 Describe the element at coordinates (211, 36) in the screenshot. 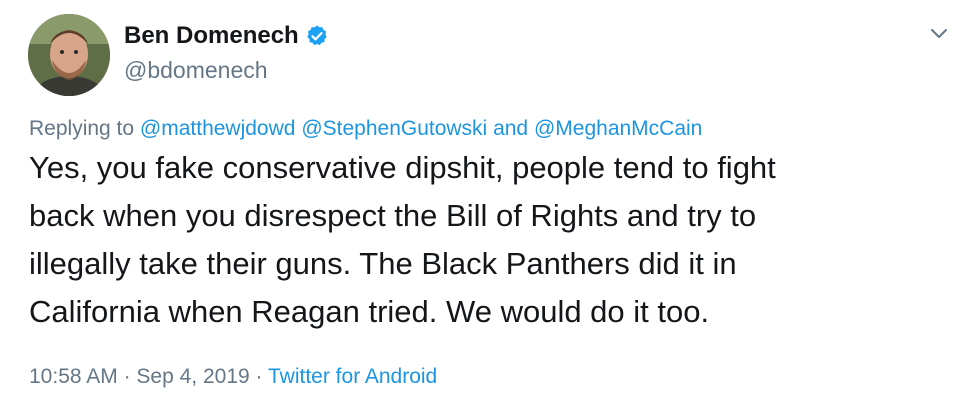

I see `display-name: Ben Domenech` at that location.